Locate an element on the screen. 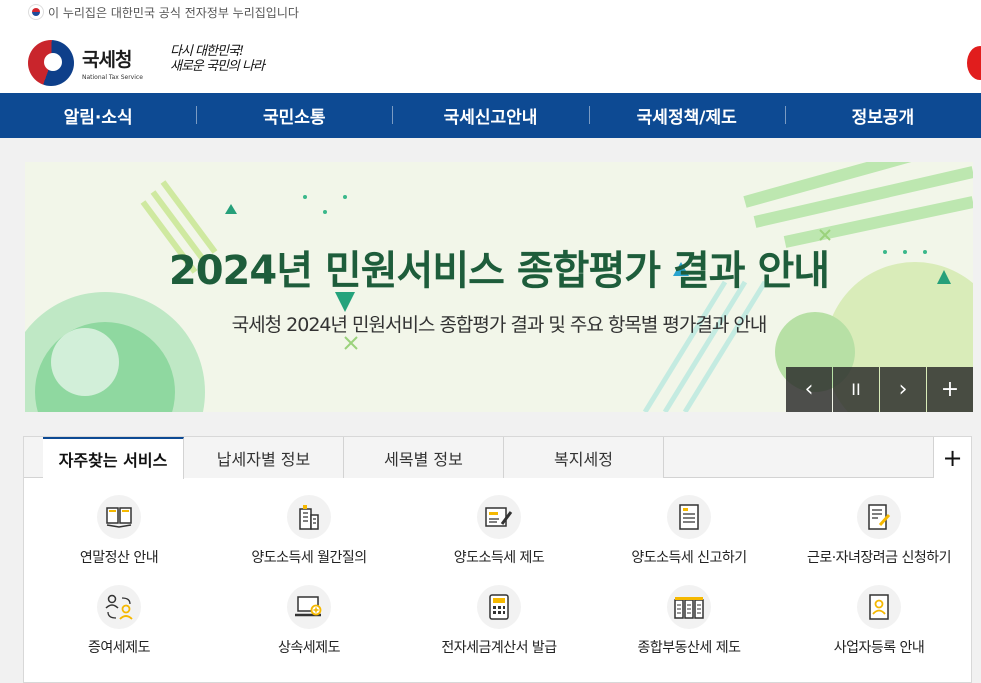 This screenshot has height=683, width=981. service-capital-gains-system: 양도소득세 제도 is located at coordinates (499, 531).